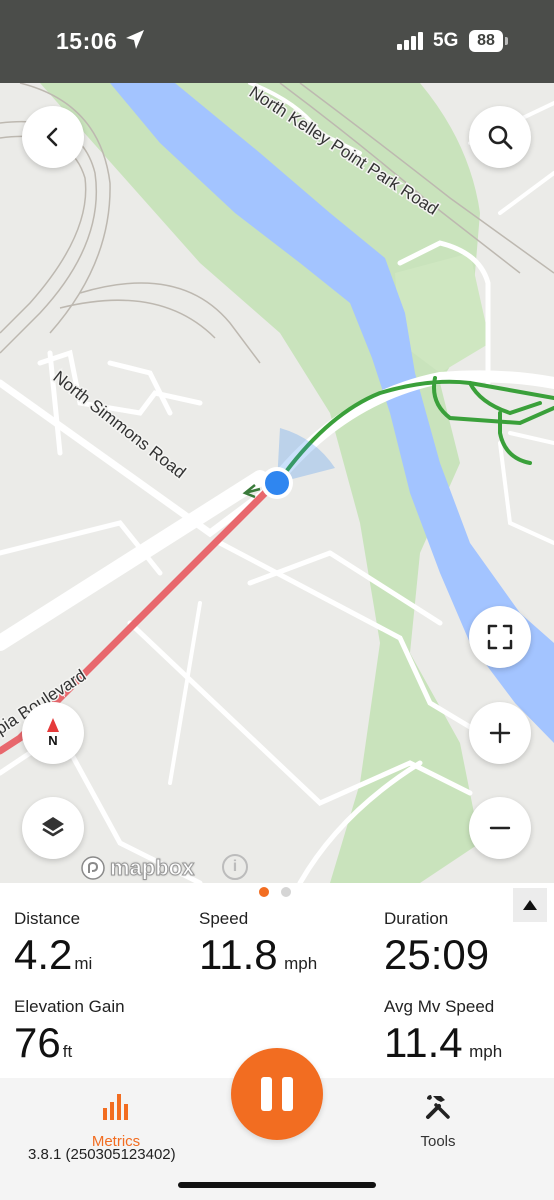  I want to click on minus-icon, so click(500, 828).